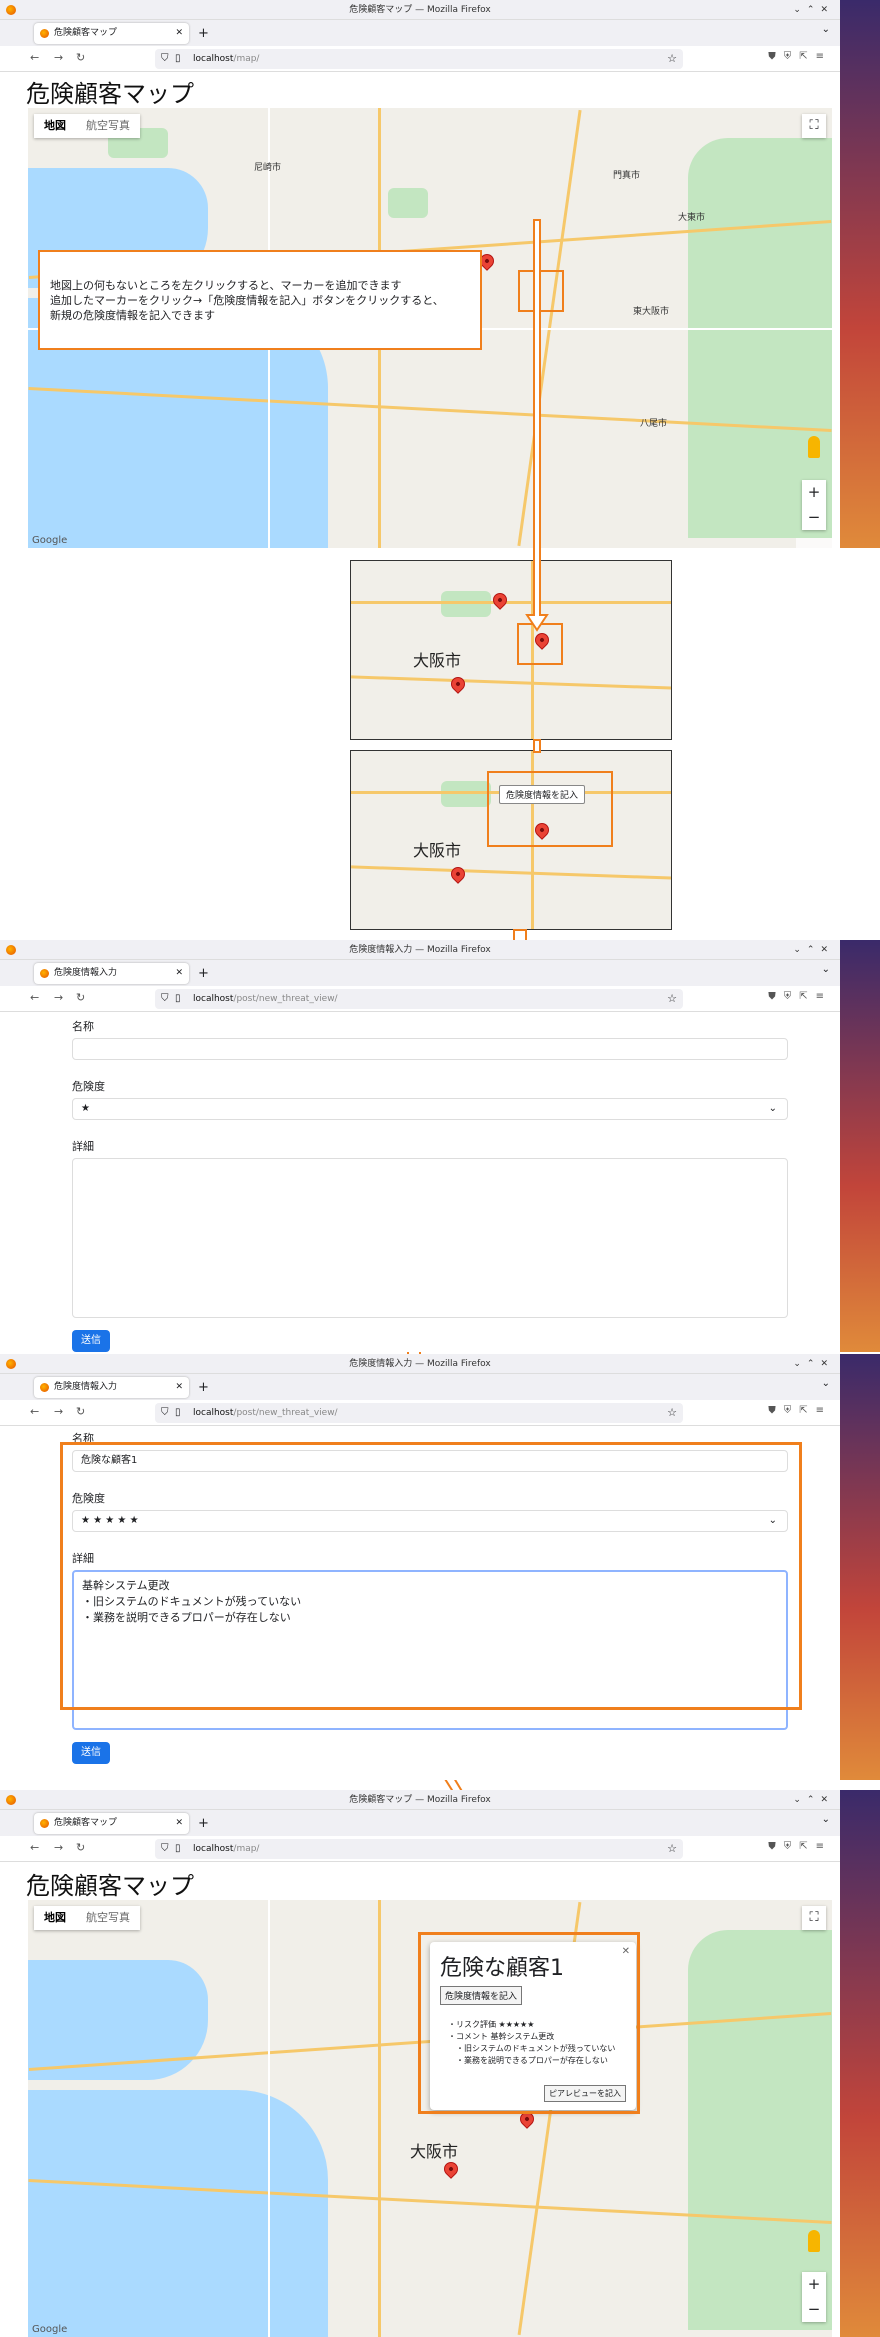 Image resolution: width=880 pixels, height=2337 pixels. What do you see at coordinates (814, 2241) in the screenshot?
I see `pegman-icon` at bounding box center [814, 2241].